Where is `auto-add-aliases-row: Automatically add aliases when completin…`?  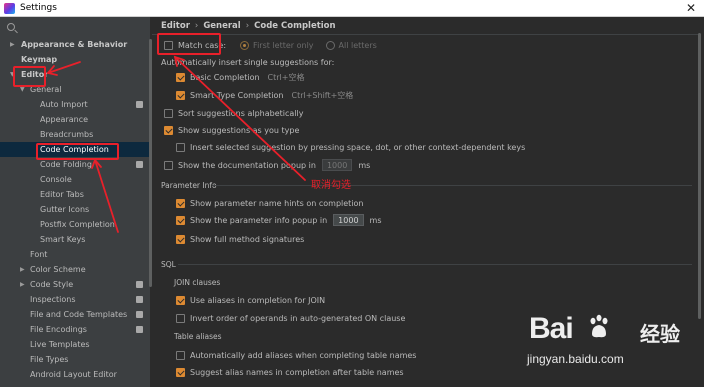 auto-add-aliases-row: Automatically add aliases when completin… is located at coordinates (296, 355).